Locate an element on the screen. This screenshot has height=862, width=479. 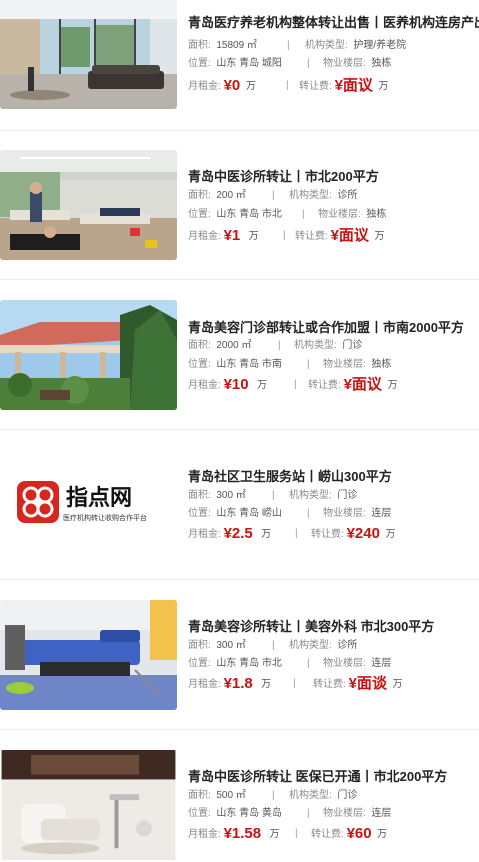
listing-thumbnail: 指点网 医疗机构转让收购合作平台 is located at coordinates (88, 505).